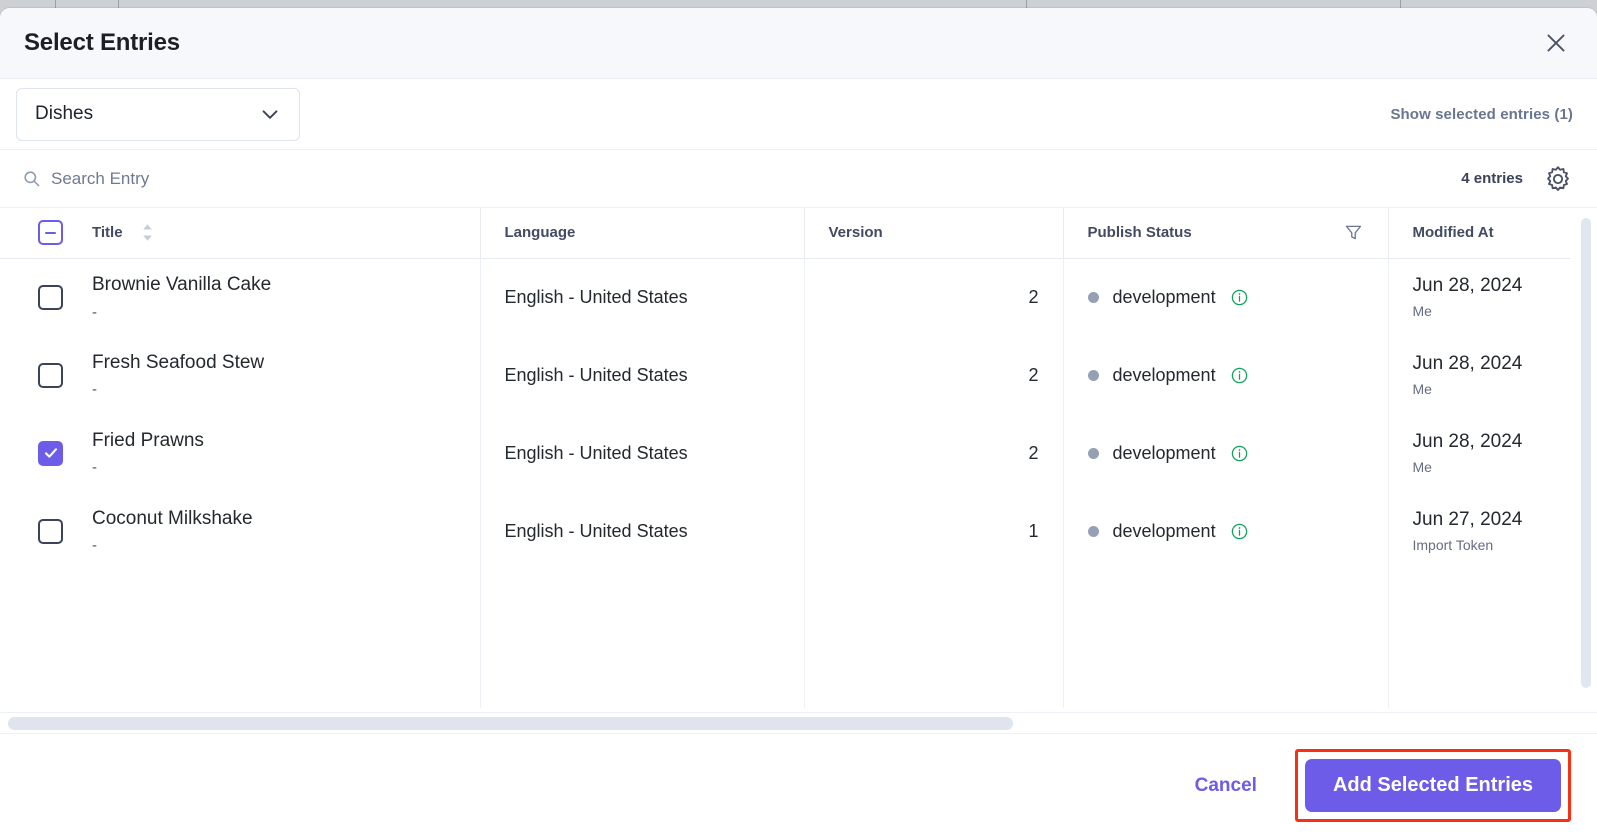 This screenshot has height=837, width=1597. What do you see at coordinates (1139, 233) in the screenshot?
I see `column-header-publish-status-label: Publish Status` at bounding box center [1139, 233].